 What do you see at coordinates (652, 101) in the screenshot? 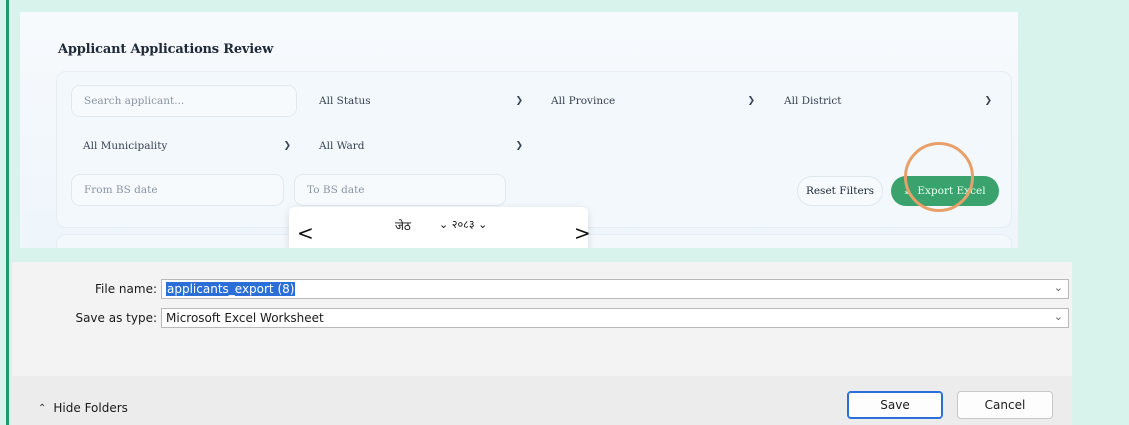
I see `province-select: All Province ❯` at bounding box center [652, 101].